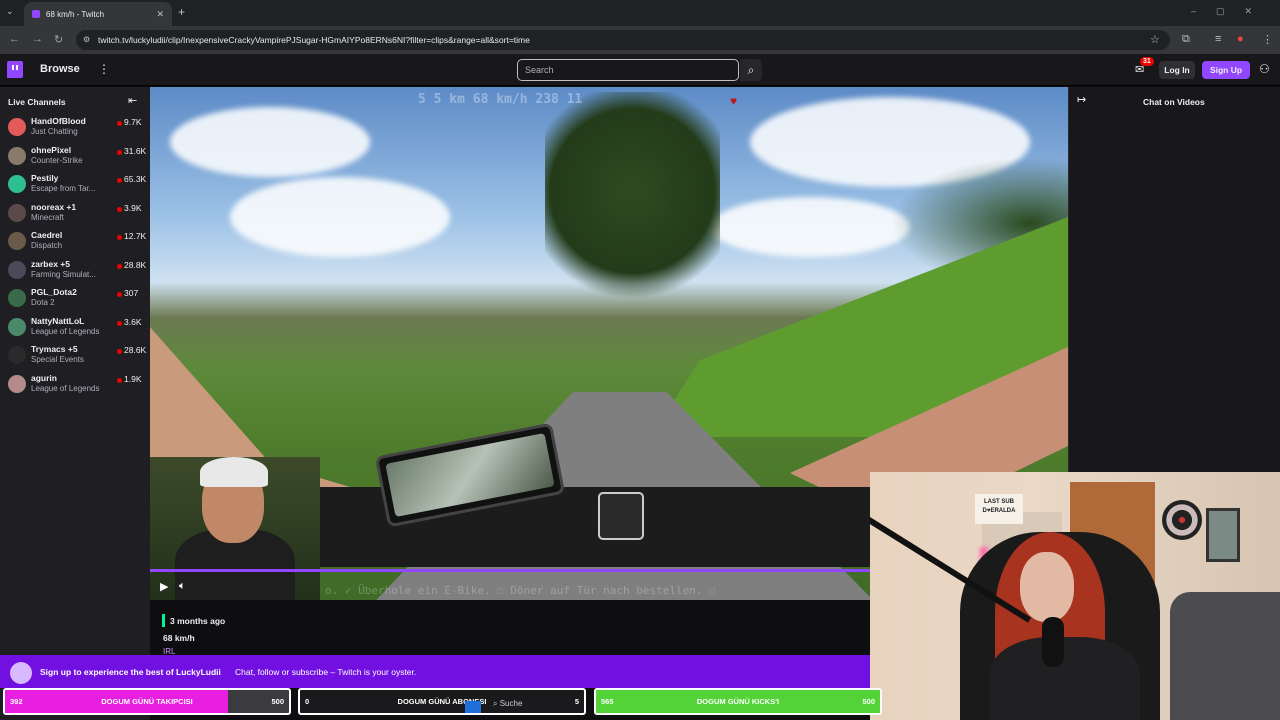  I want to click on bookmark-star-icon: ☆, so click(1155, 39).